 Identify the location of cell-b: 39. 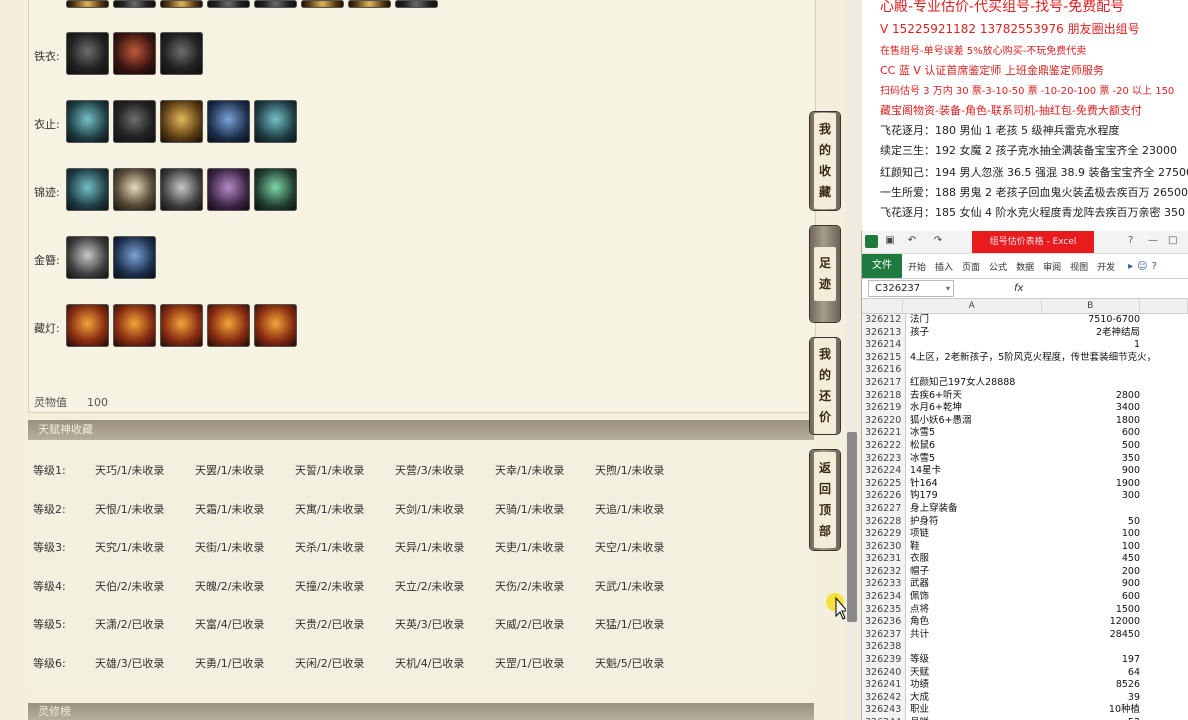
(1095, 698).